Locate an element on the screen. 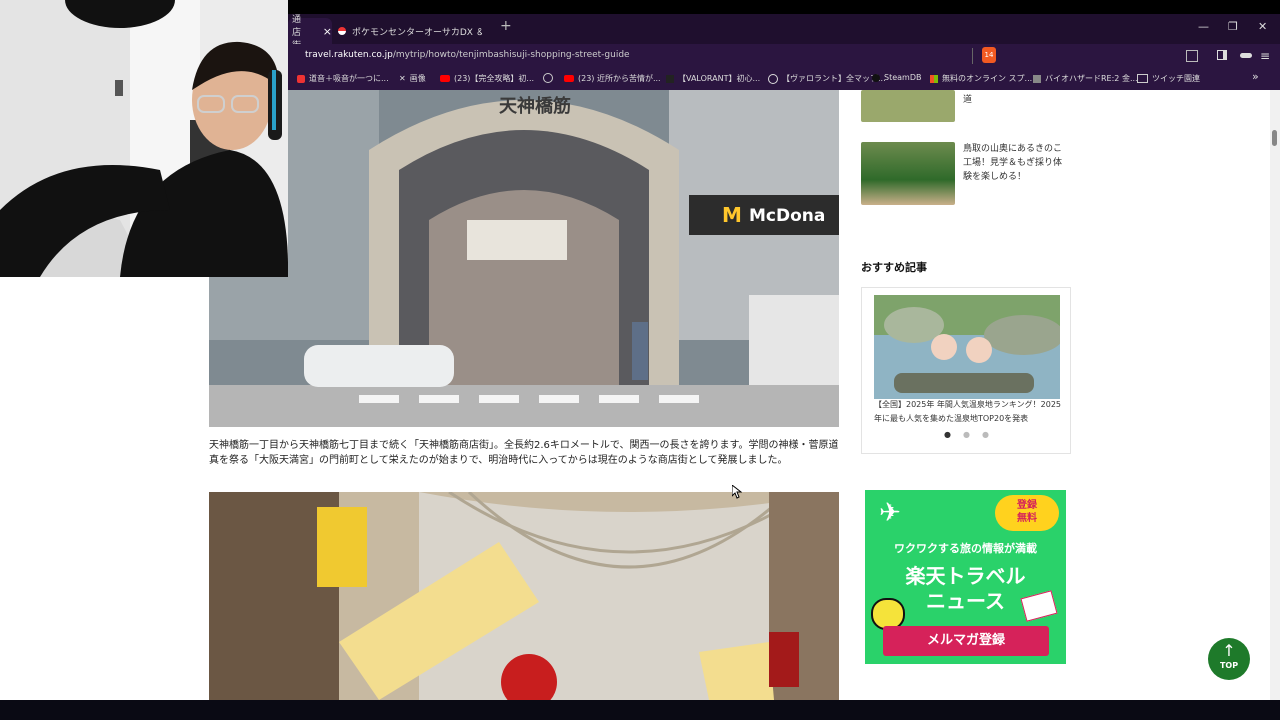 This screenshot has width=1280, height=720. carousel-dots: ●●● is located at coordinates (972, 434).